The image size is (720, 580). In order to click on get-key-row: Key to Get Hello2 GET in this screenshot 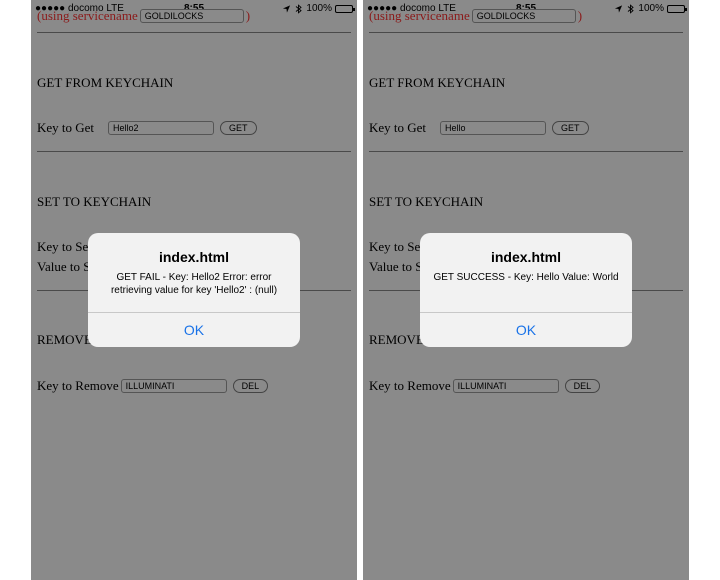, I will do `click(147, 128)`.